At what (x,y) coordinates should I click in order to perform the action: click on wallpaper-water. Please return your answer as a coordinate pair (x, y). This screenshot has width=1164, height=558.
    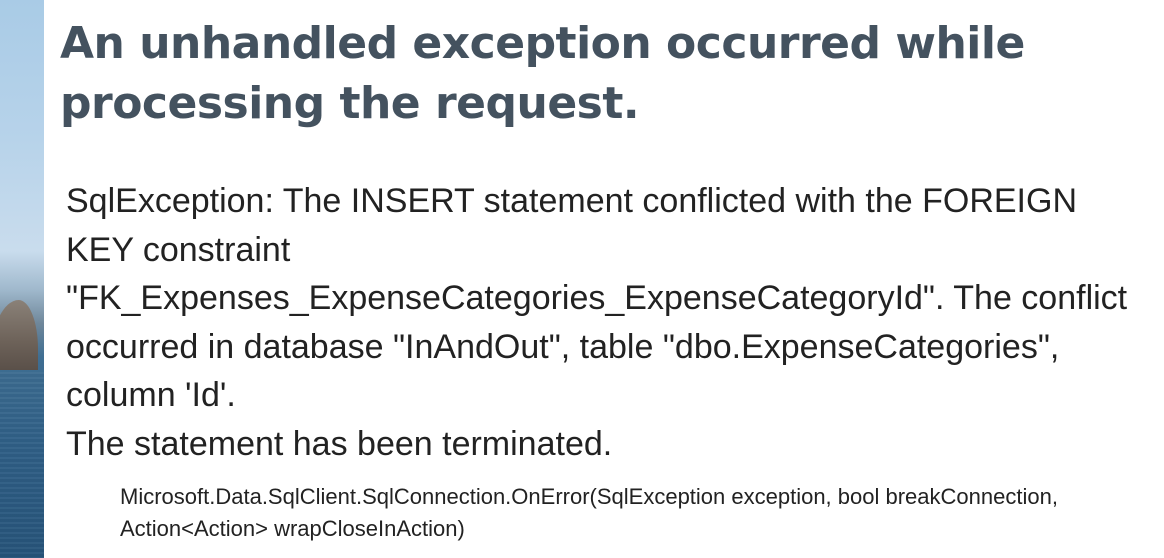
    Looking at the image, I should click on (22, 465).